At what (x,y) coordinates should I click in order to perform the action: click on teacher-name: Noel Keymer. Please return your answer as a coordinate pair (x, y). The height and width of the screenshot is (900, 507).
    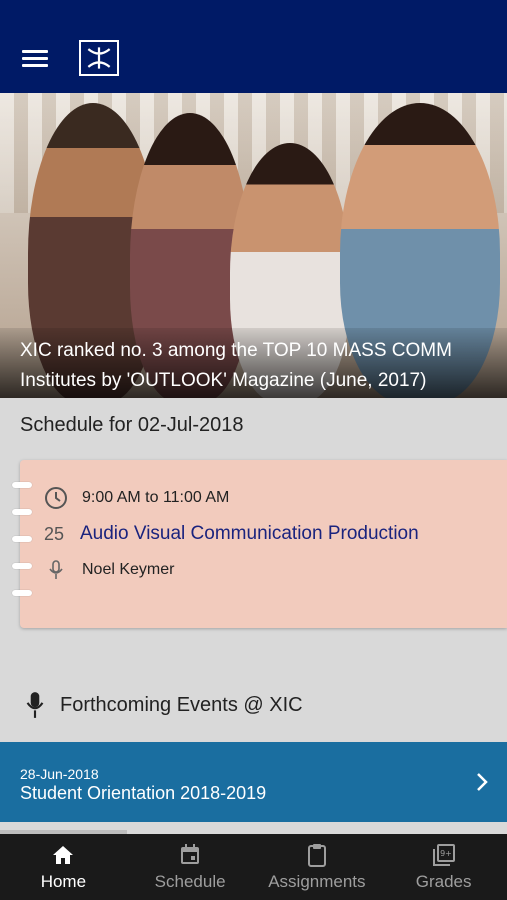
    Looking at the image, I should click on (128, 569).